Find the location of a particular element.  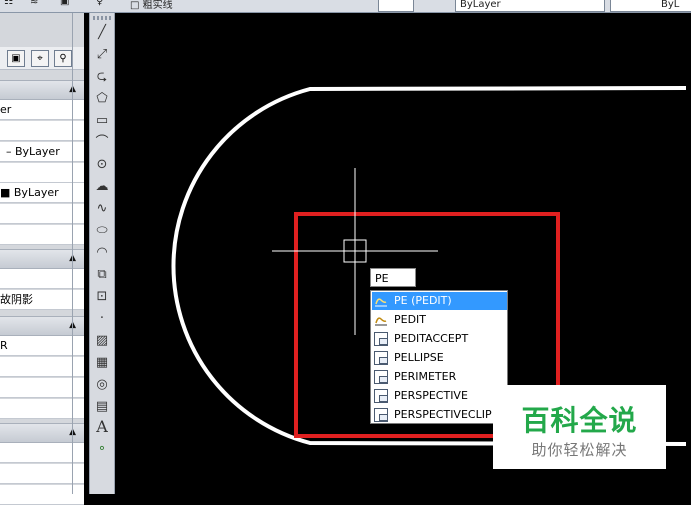

autocomplete-item: PEDIT is located at coordinates (439, 320).